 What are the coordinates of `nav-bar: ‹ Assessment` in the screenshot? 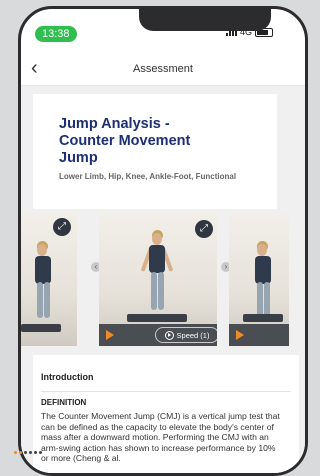 It's located at (163, 70).